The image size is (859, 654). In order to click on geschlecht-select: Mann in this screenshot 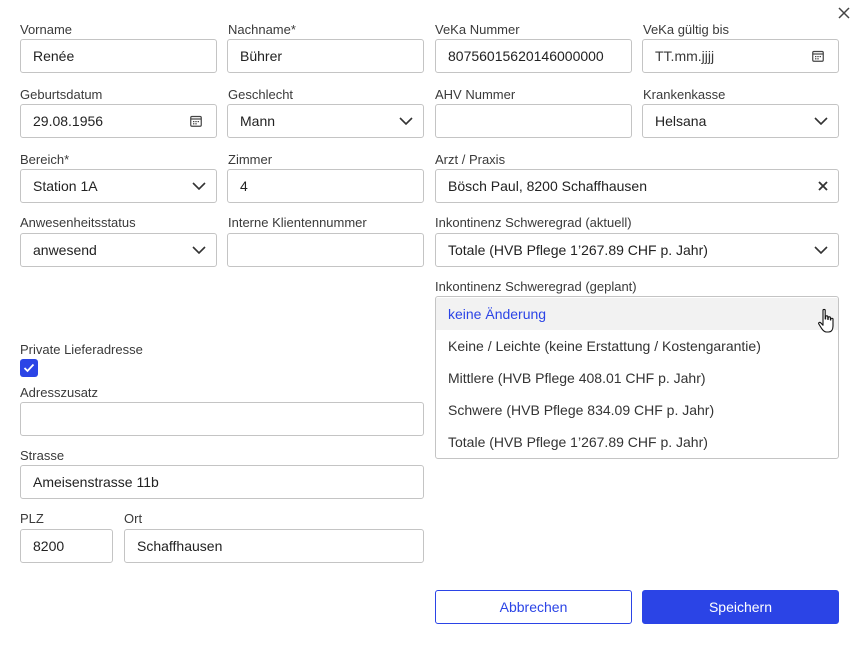, I will do `click(325, 121)`.